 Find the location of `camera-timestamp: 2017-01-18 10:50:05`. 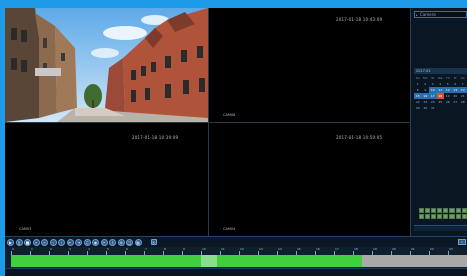

camera-timestamp: 2017-01-18 10:50:05 is located at coordinates (359, 137).